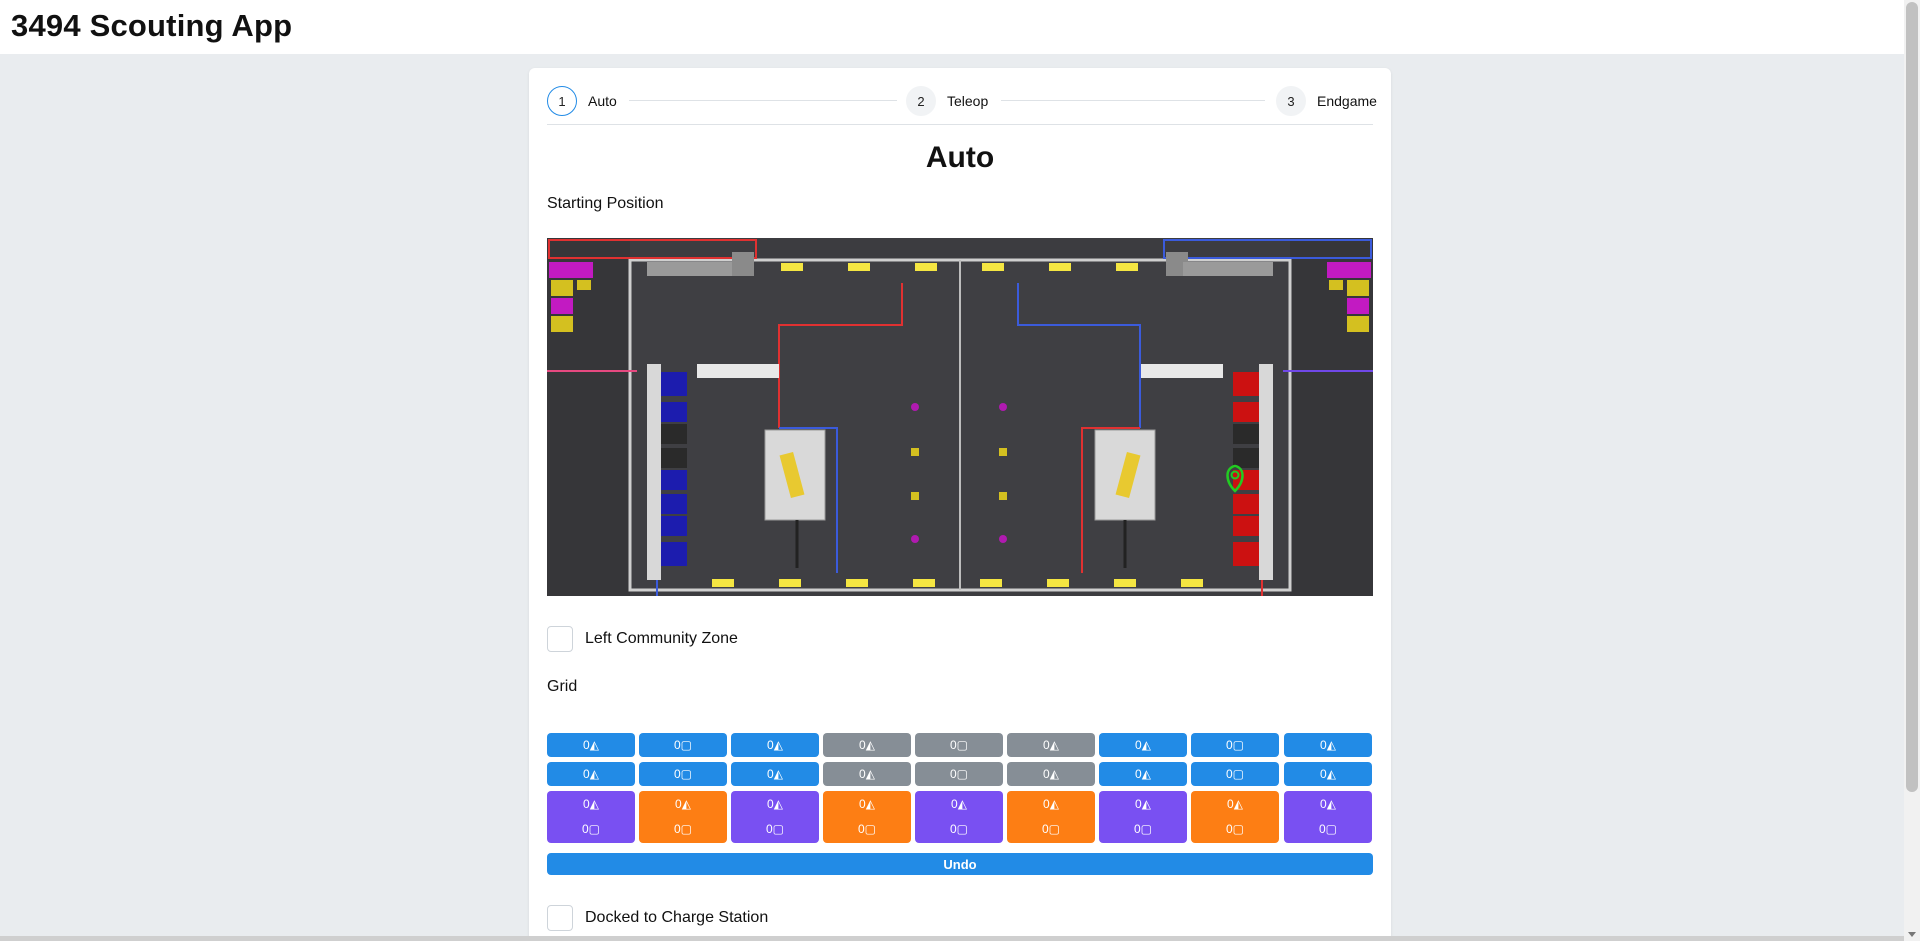  Describe the element at coordinates (602, 101) in the screenshot. I see `step-label: Auto` at that location.